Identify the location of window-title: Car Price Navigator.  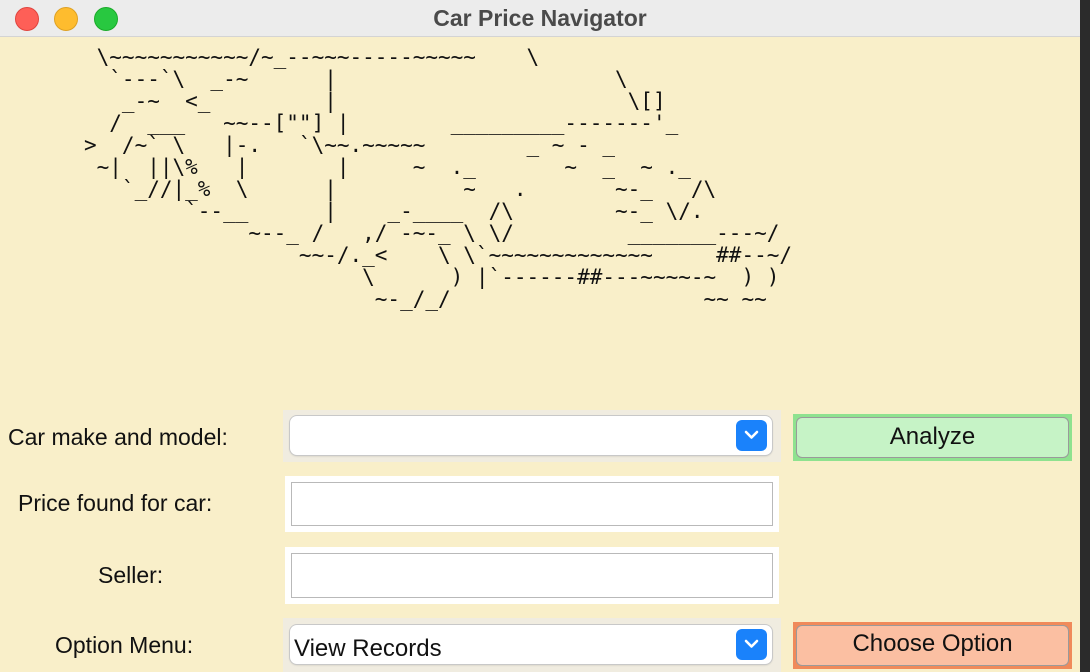
(540, 18).